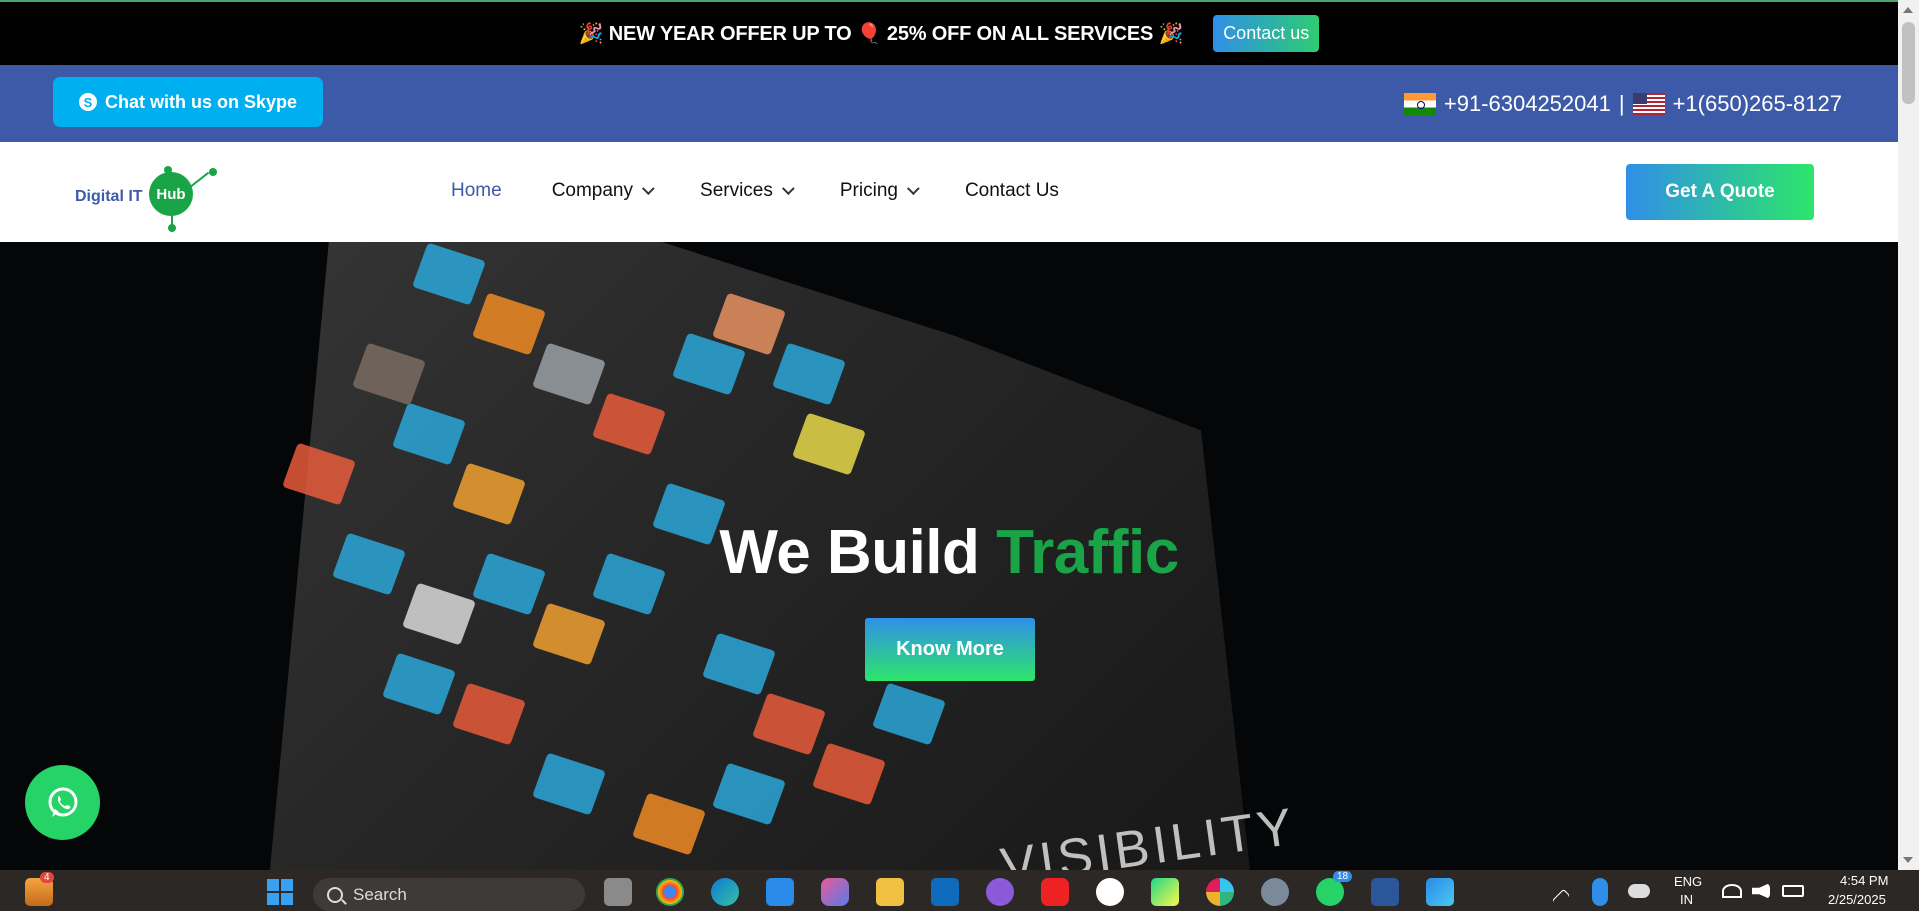 The image size is (1919, 911). I want to click on settings-icon, so click(1275, 892).